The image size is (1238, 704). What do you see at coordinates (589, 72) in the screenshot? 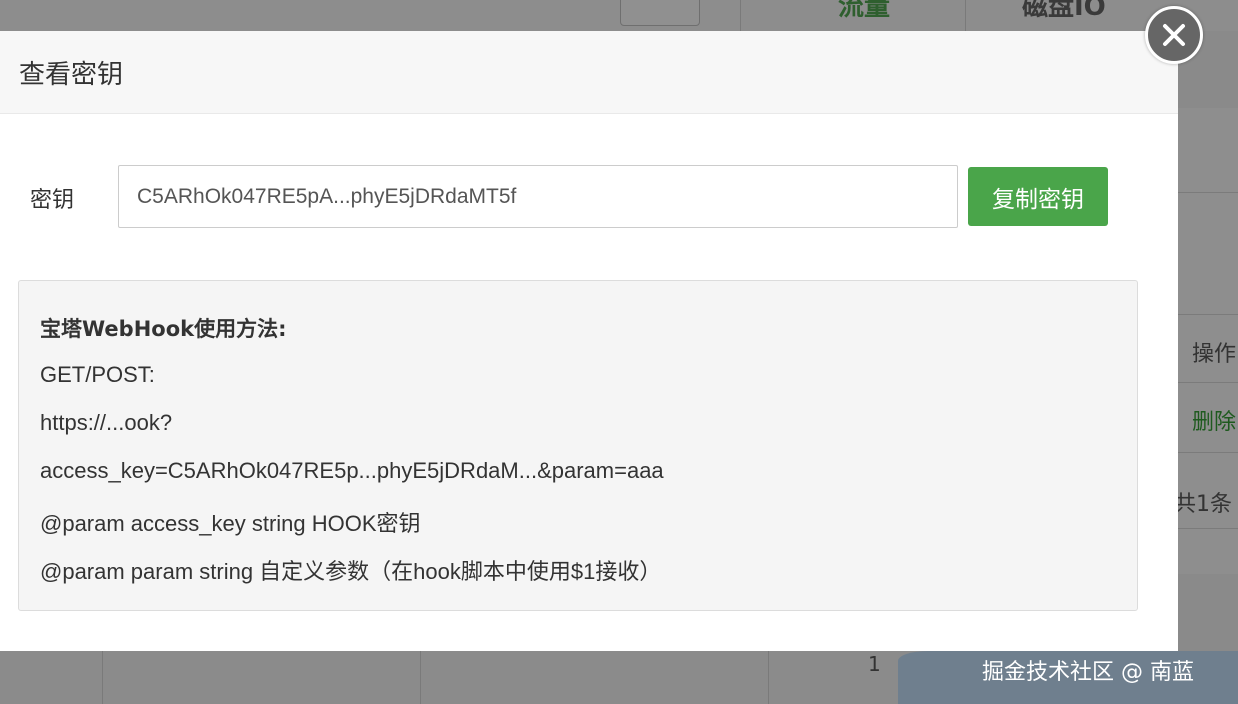
I see `dialog-header: 查看密钥` at bounding box center [589, 72].